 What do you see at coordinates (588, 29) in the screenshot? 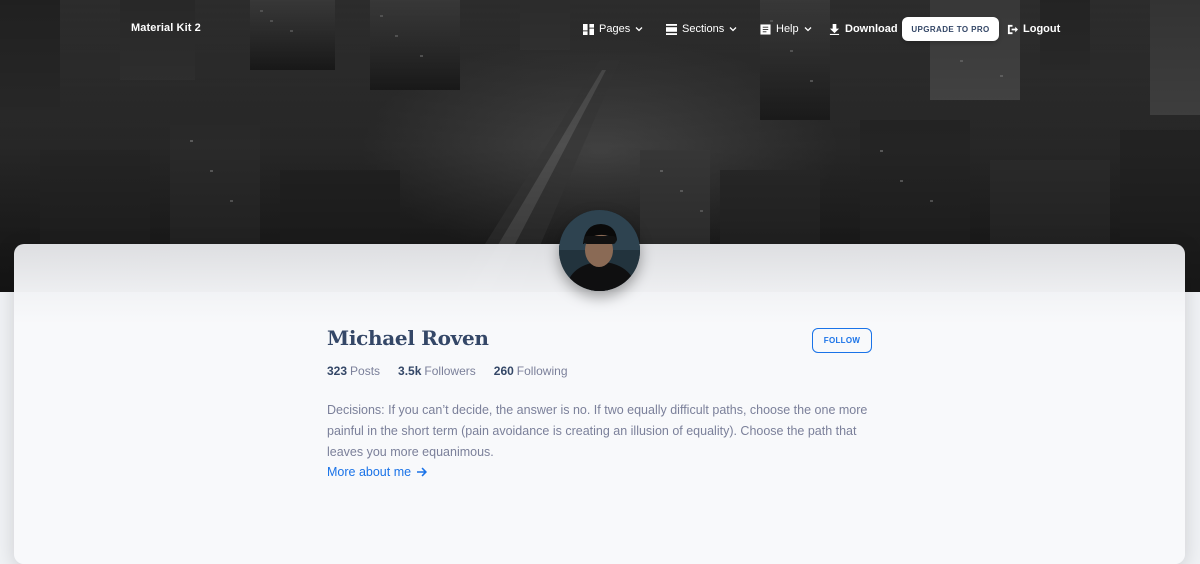
I see `dashboard-icon` at bounding box center [588, 29].